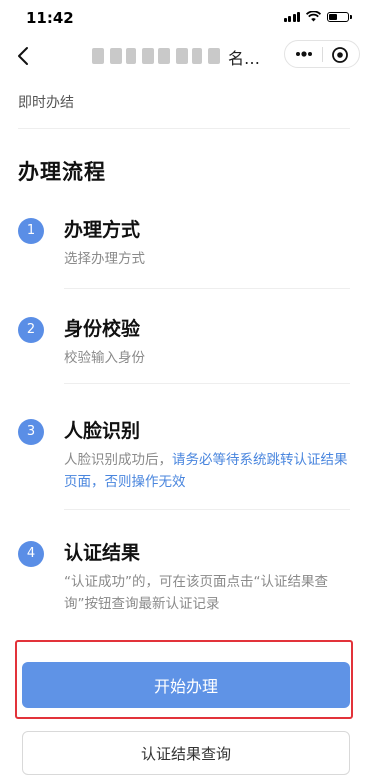 This screenshot has height=783, width=367. What do you see at coordinates (46, 103) in the screenshot?
I see `handling-type-text: 即时办结` at bounding box center [46, 103].